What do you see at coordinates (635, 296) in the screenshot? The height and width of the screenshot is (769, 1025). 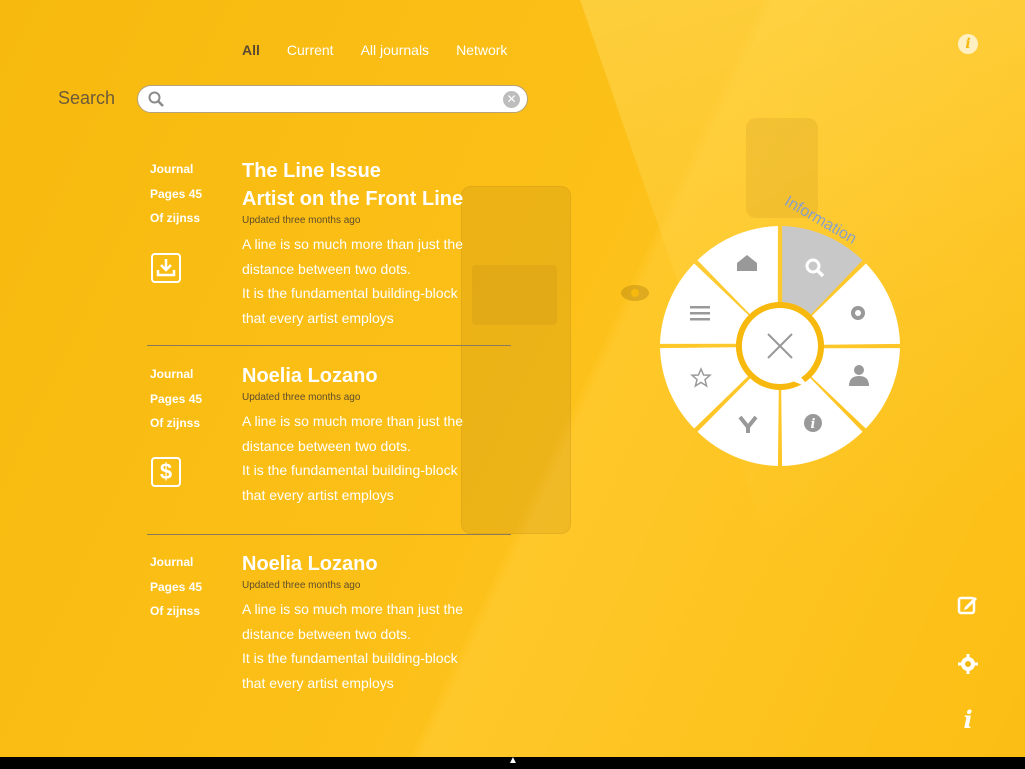 I see `eye-icon` at bounding box center [635, 296].